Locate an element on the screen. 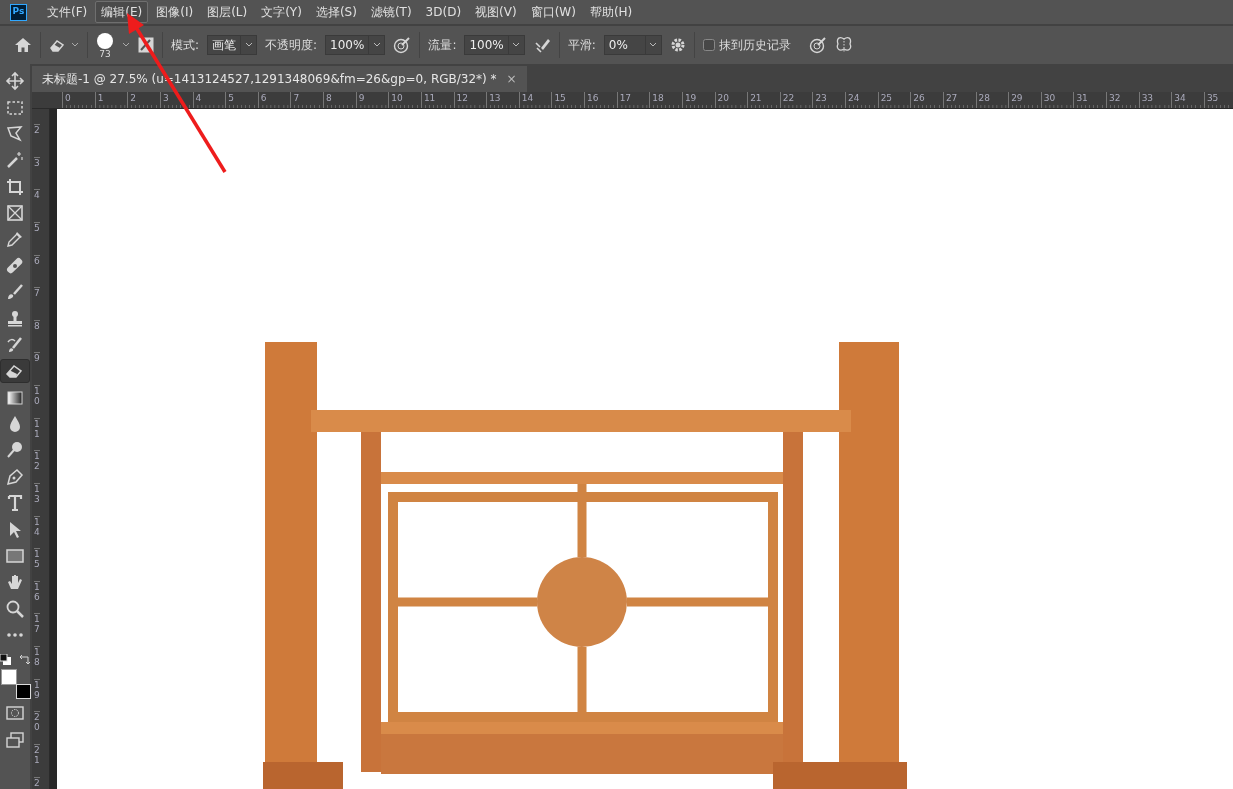  field-label: 不透明度: is located at coordinates (291, 45).